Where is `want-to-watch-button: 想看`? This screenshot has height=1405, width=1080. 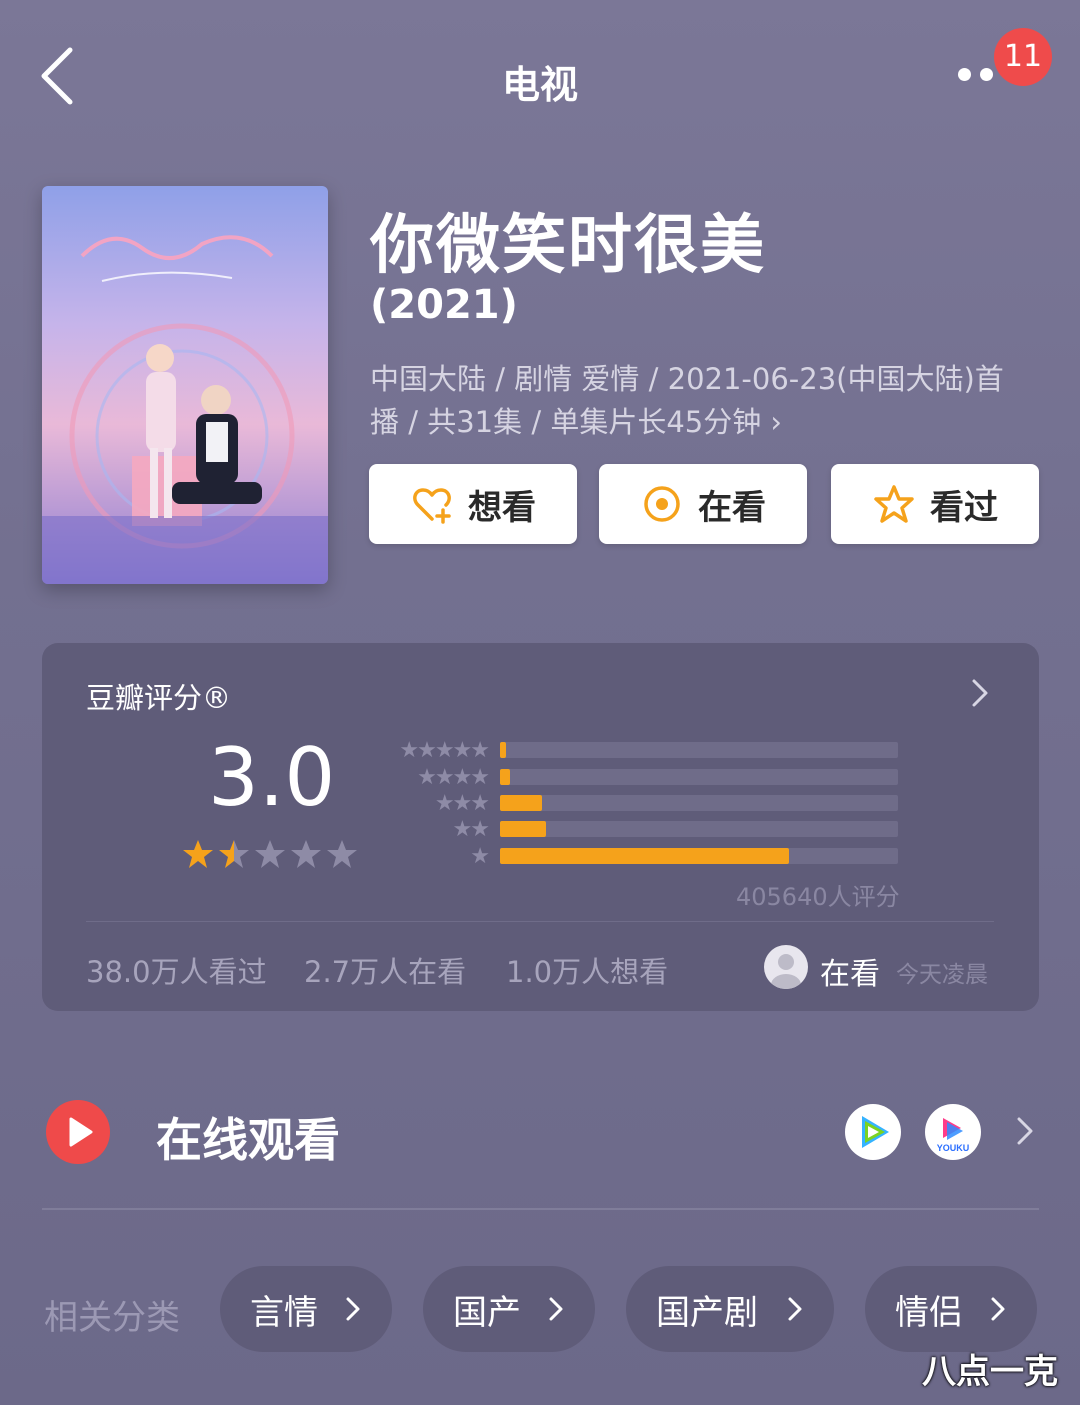 want-to-watch-button: 想看 is located at coordinates (473, 504).